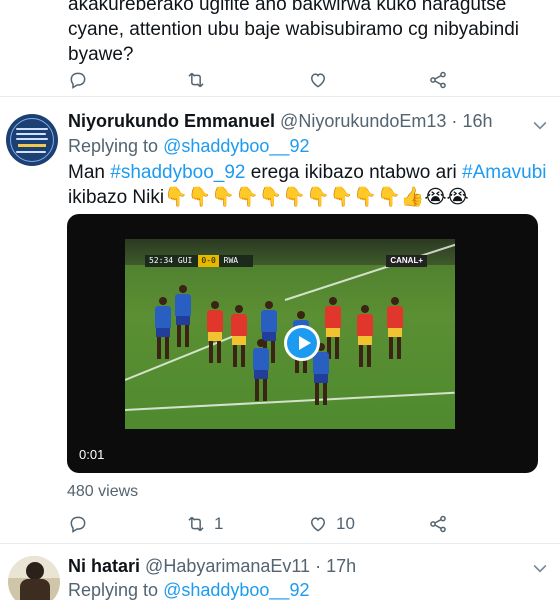  I want to click on retweet-count: 1, so click(219, 523).